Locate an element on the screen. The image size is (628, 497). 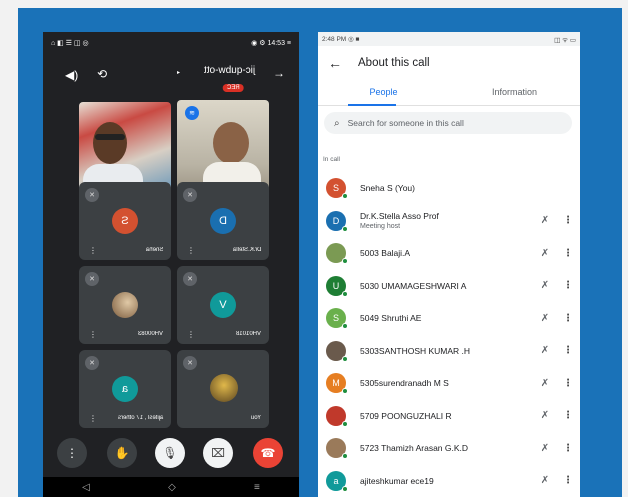
participant-name-block: 5303SANTHOSH KUMAR .H is located at coordinates (447, 351).